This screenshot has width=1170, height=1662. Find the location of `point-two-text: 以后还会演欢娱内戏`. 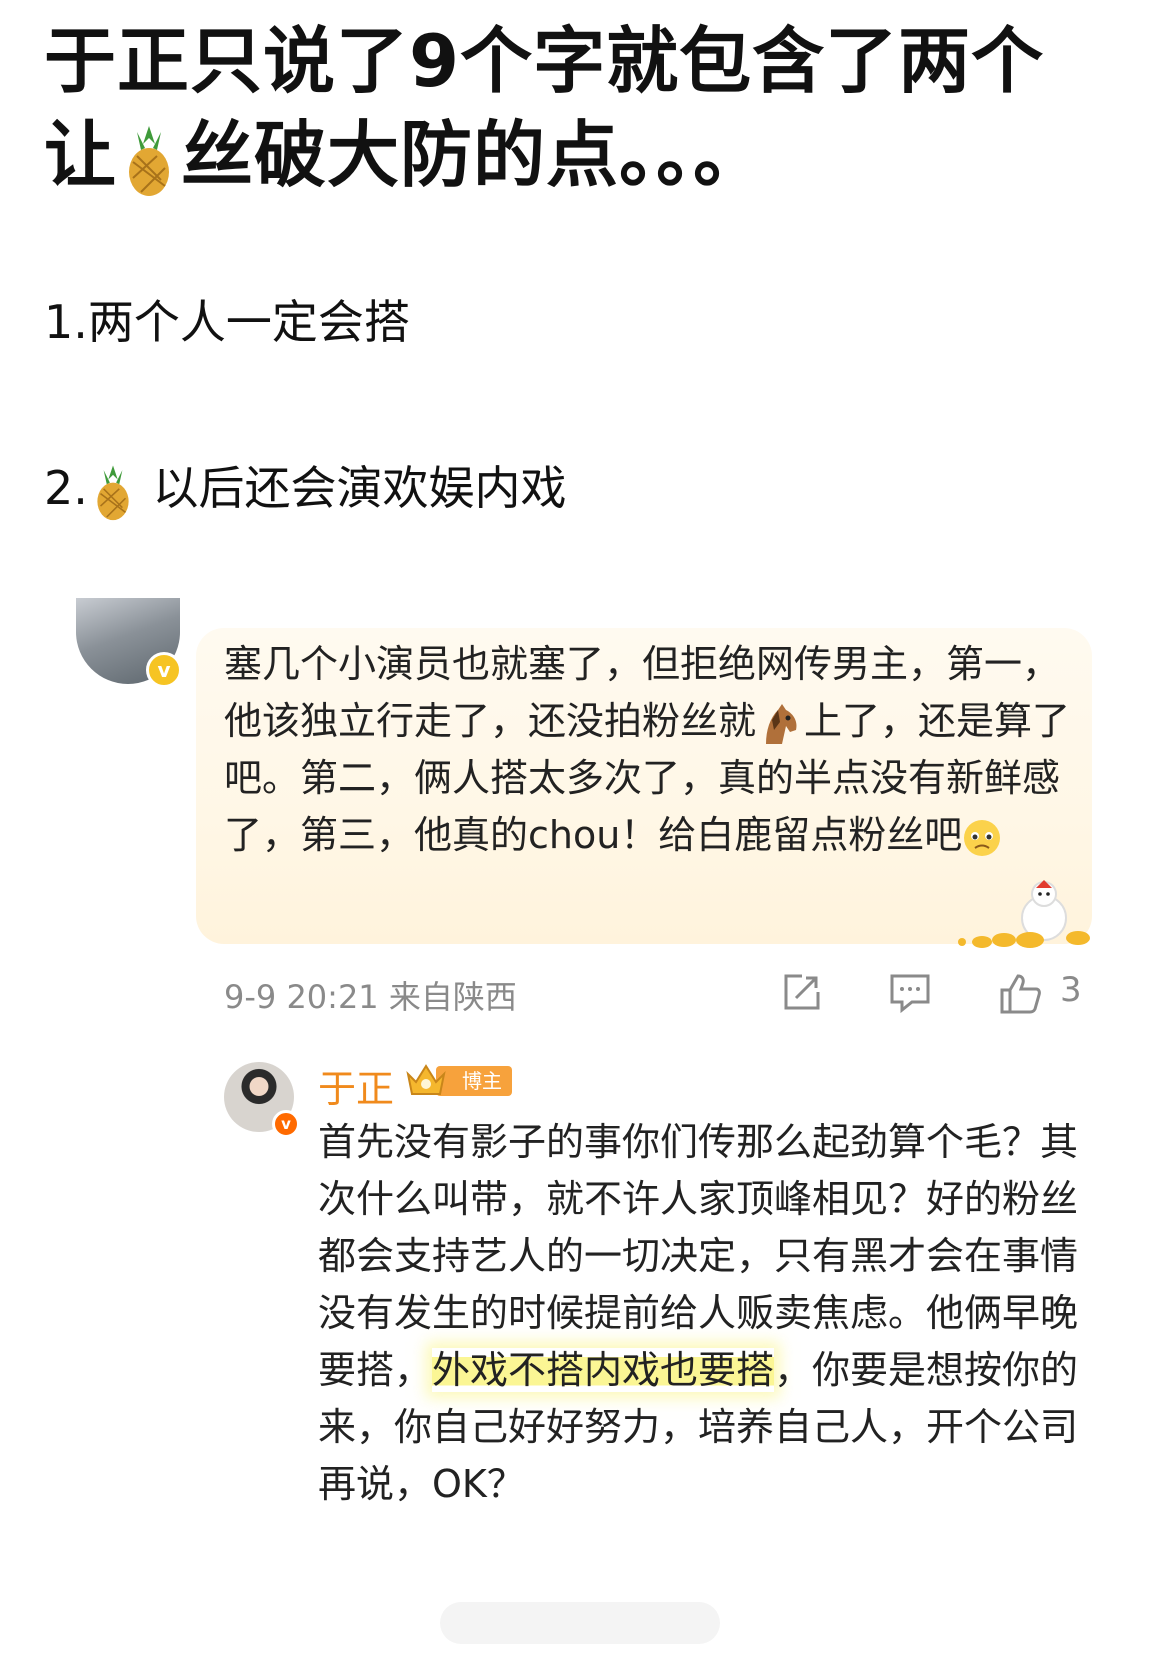

point-two-text: 以后还会演欢娱内戏 is located at coordinates (359, 488).